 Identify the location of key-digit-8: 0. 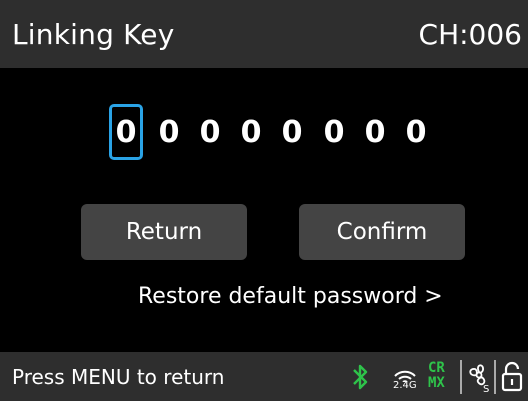
(416, 132).